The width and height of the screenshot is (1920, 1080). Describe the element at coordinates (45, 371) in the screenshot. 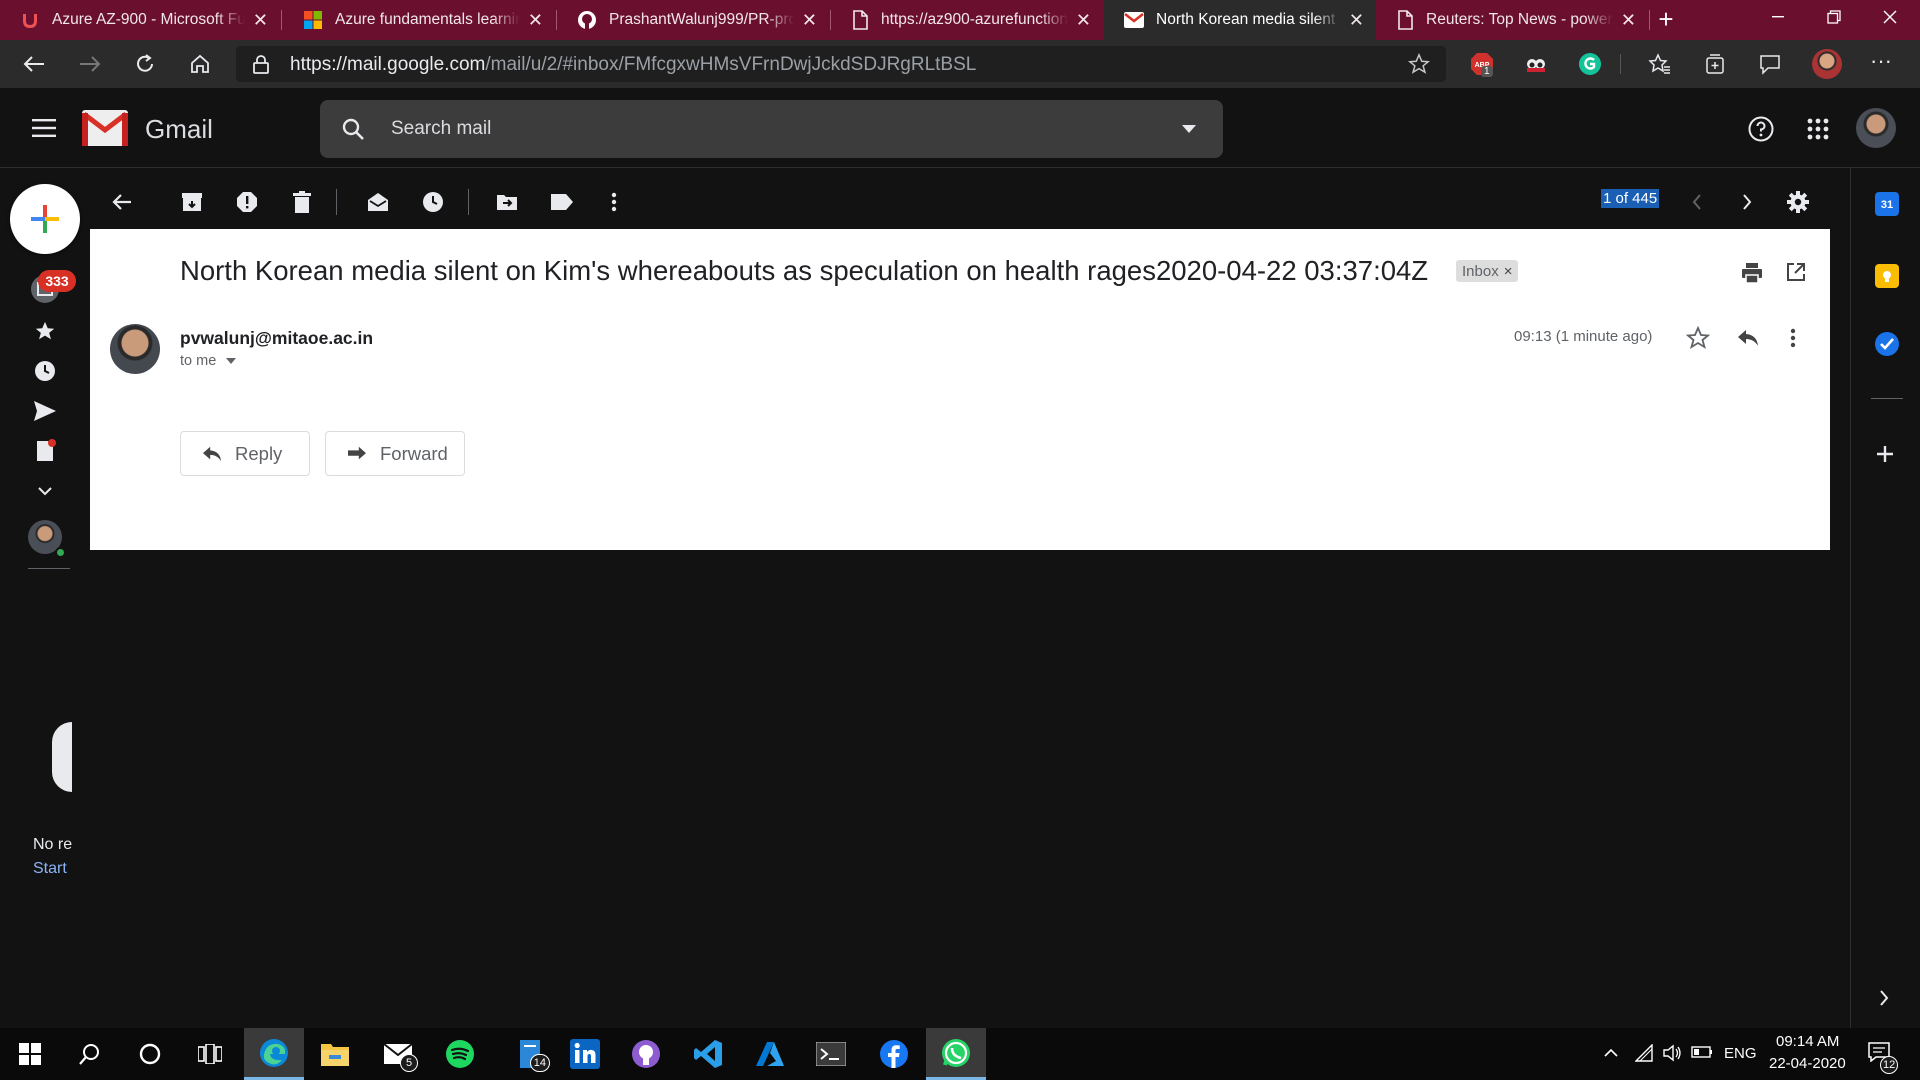

I see `snoozed-clock-icon` at that location.